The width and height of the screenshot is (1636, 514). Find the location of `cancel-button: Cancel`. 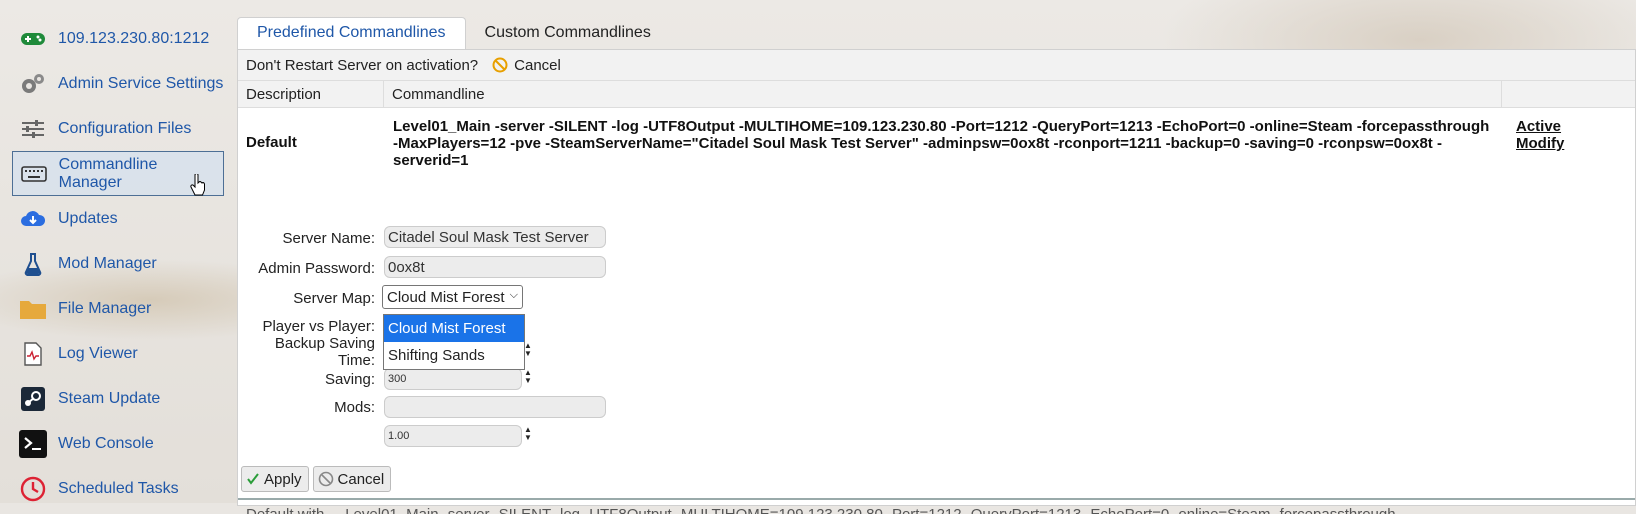

cancel-button: Cancel is located at coordinates (352, 479).